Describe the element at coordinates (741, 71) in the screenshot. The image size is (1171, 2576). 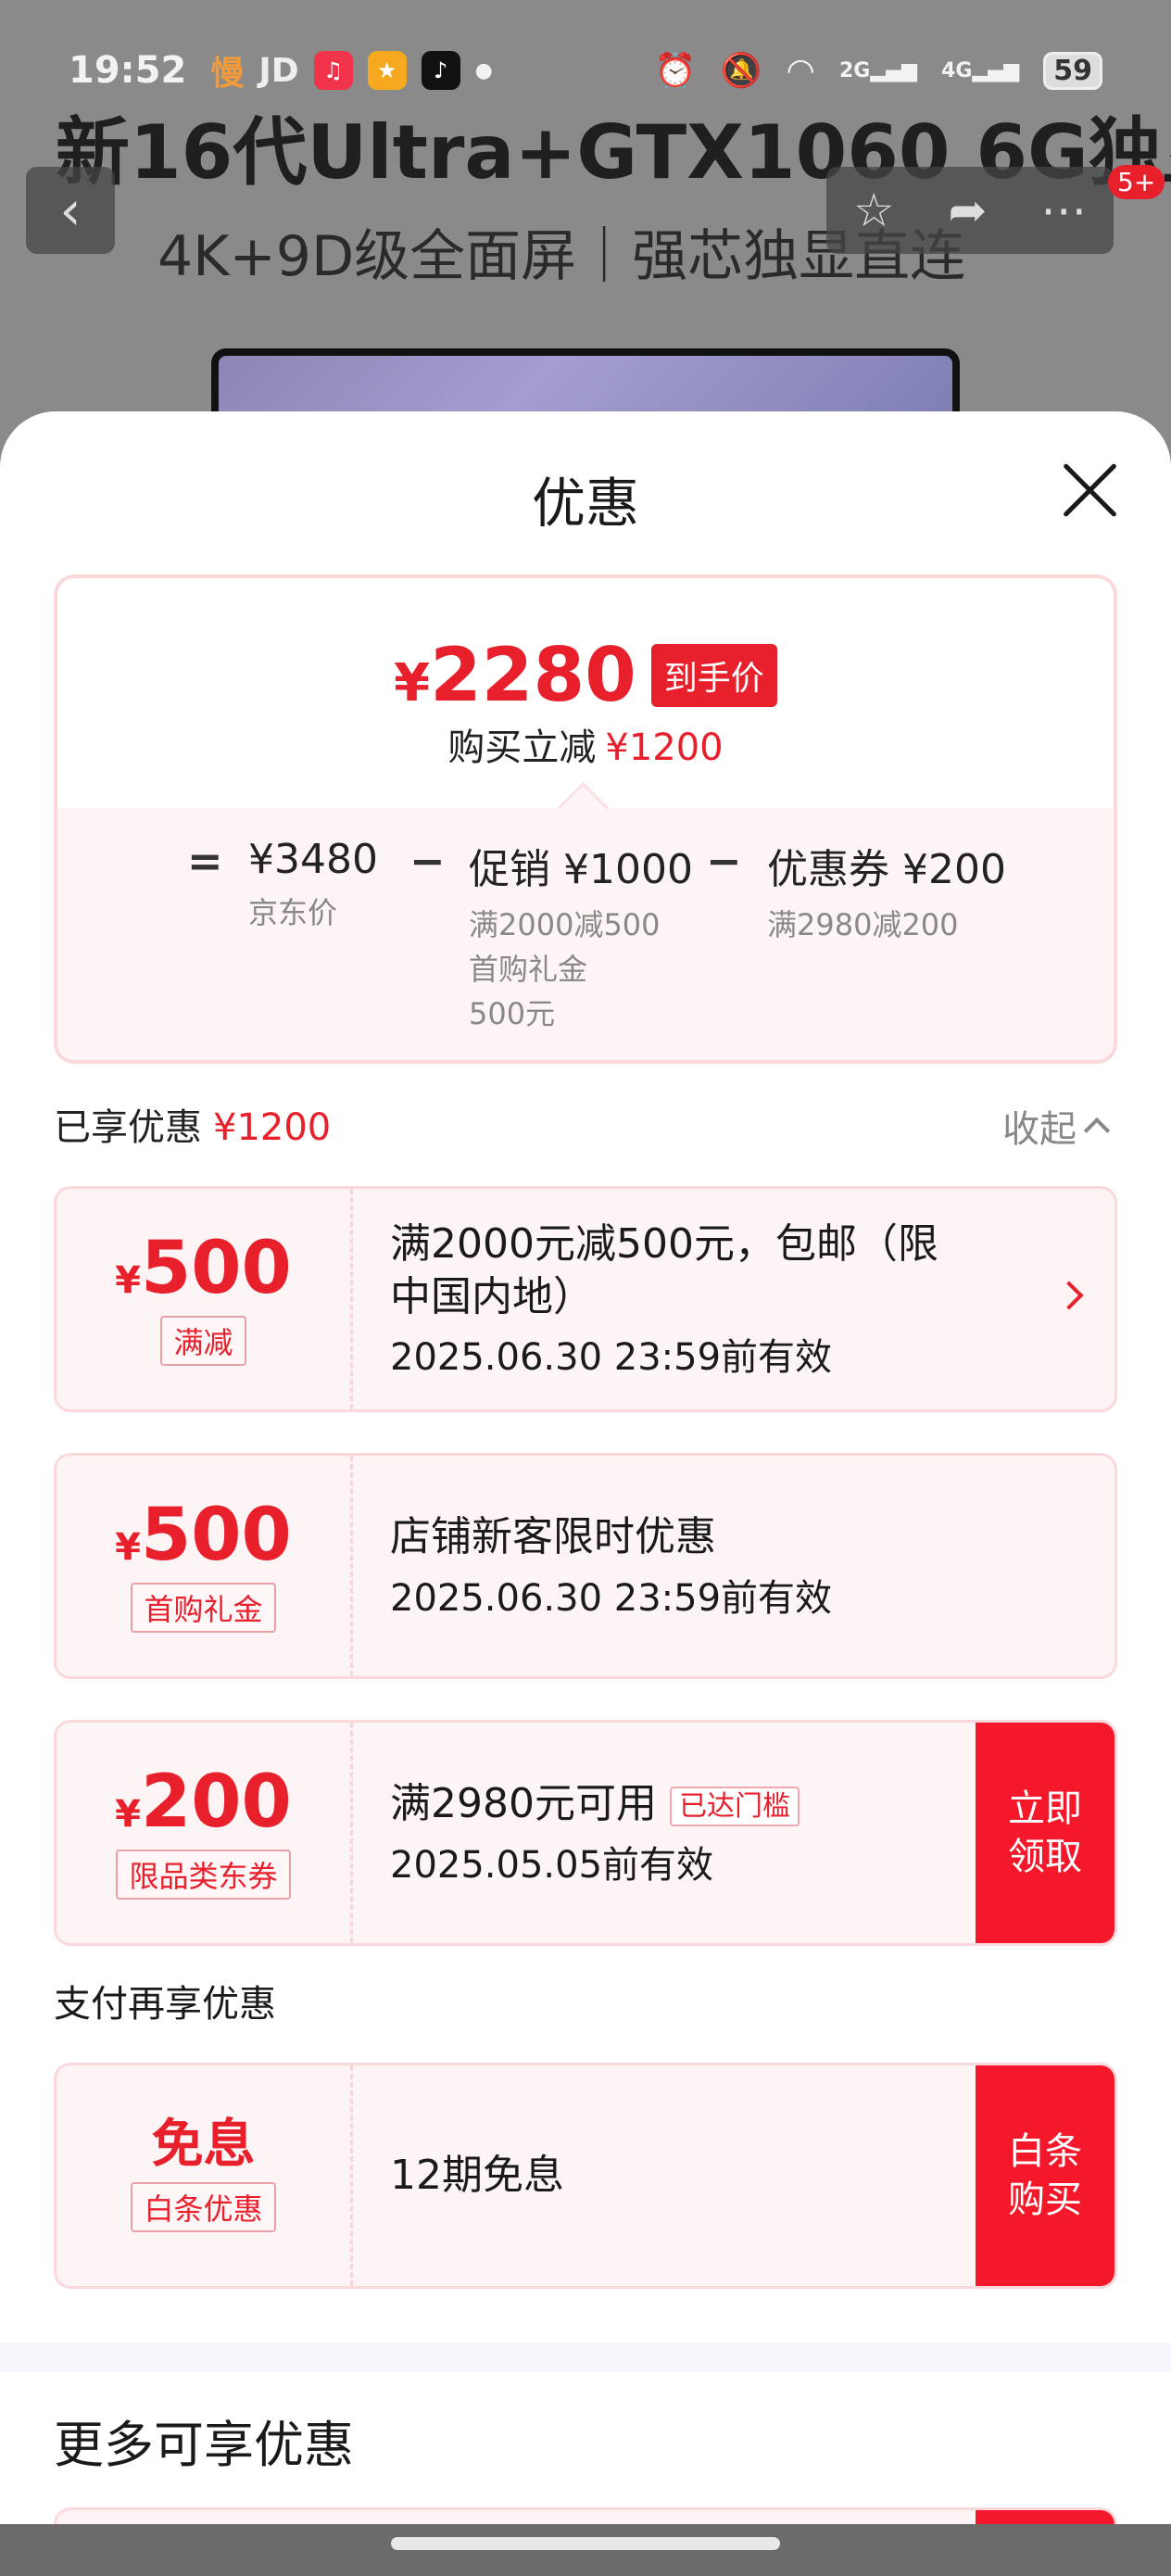
I see `mute-icon: 🔕` at that location.